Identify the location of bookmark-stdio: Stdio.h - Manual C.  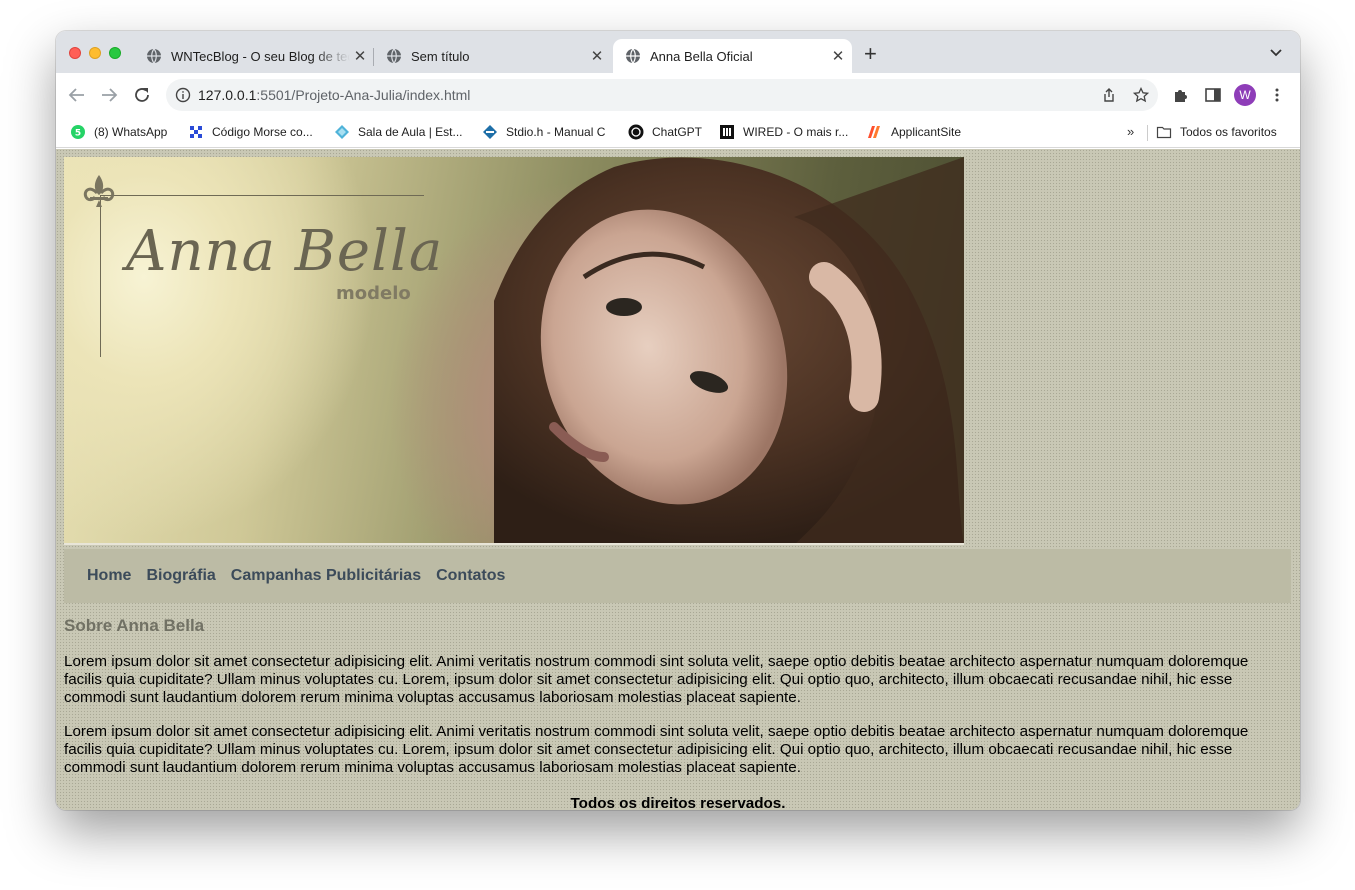
(543, 132).